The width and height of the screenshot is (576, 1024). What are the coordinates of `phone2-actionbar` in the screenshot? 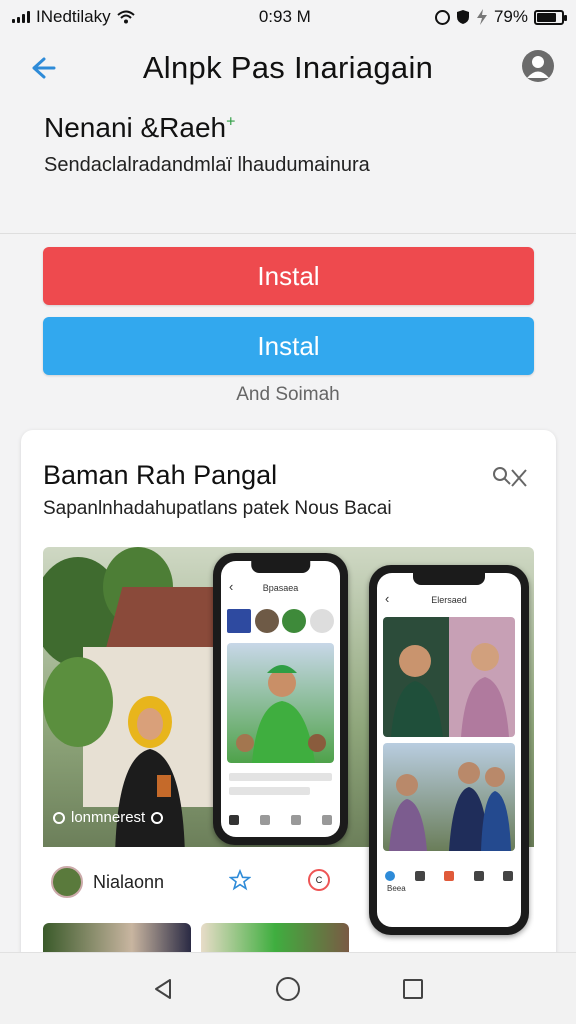 It's located at (449, 876).